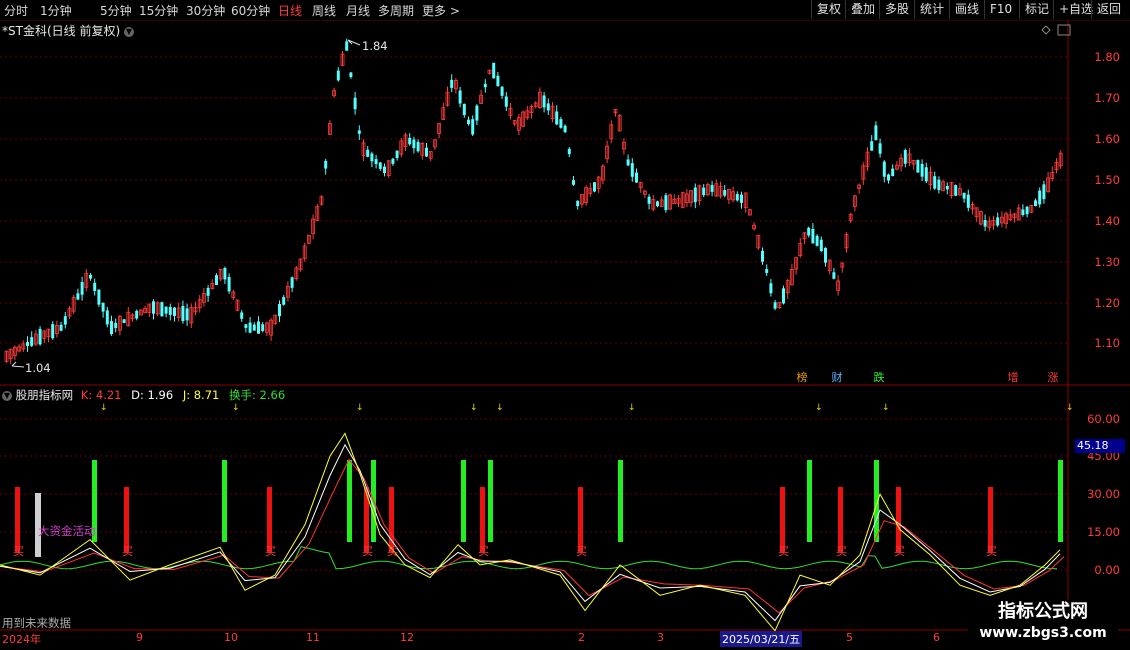  Describe the element at coordinates (143, 395) in the screenshot. I see `indicator-title: ▼ 股朋指标网 K: 4.21 D: 1.96 J: 8.71 换手: 2.66` at that location.